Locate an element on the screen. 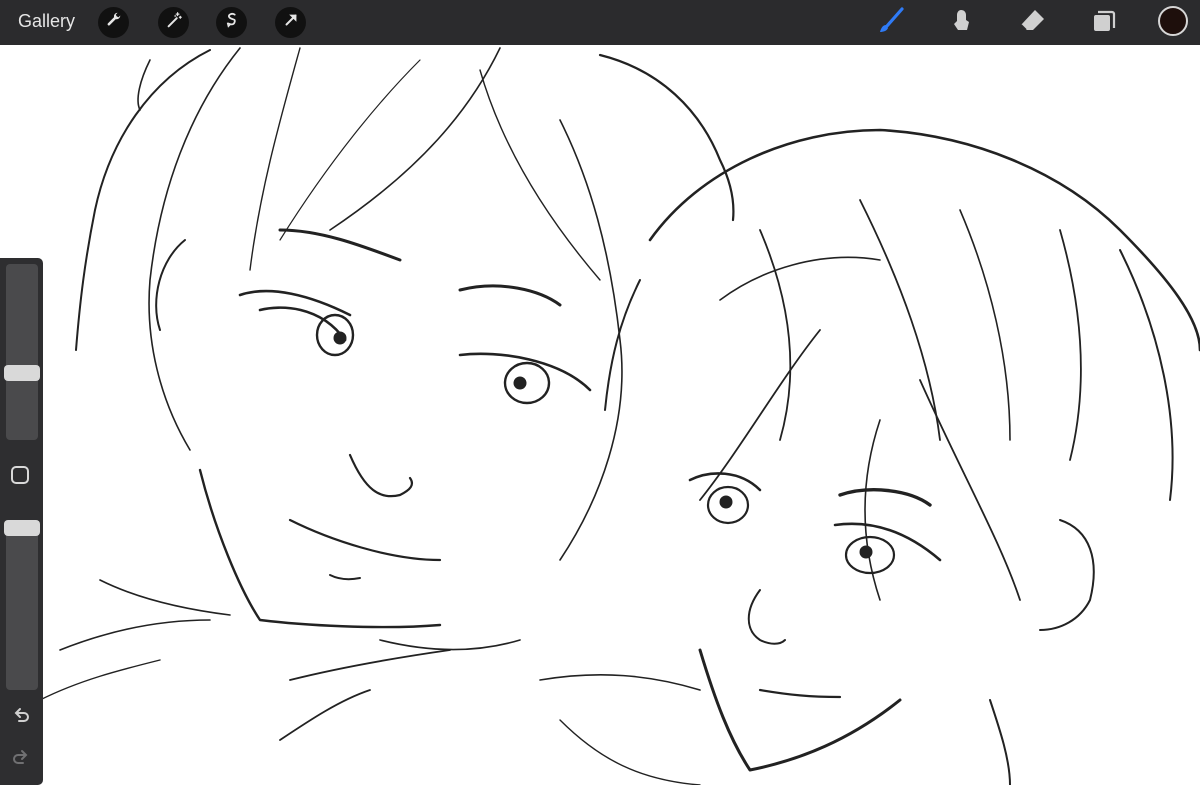 Image resolution: width=1200 pixels, height=785 pixels. eraser-icon is located at coordinates (1032, 23).